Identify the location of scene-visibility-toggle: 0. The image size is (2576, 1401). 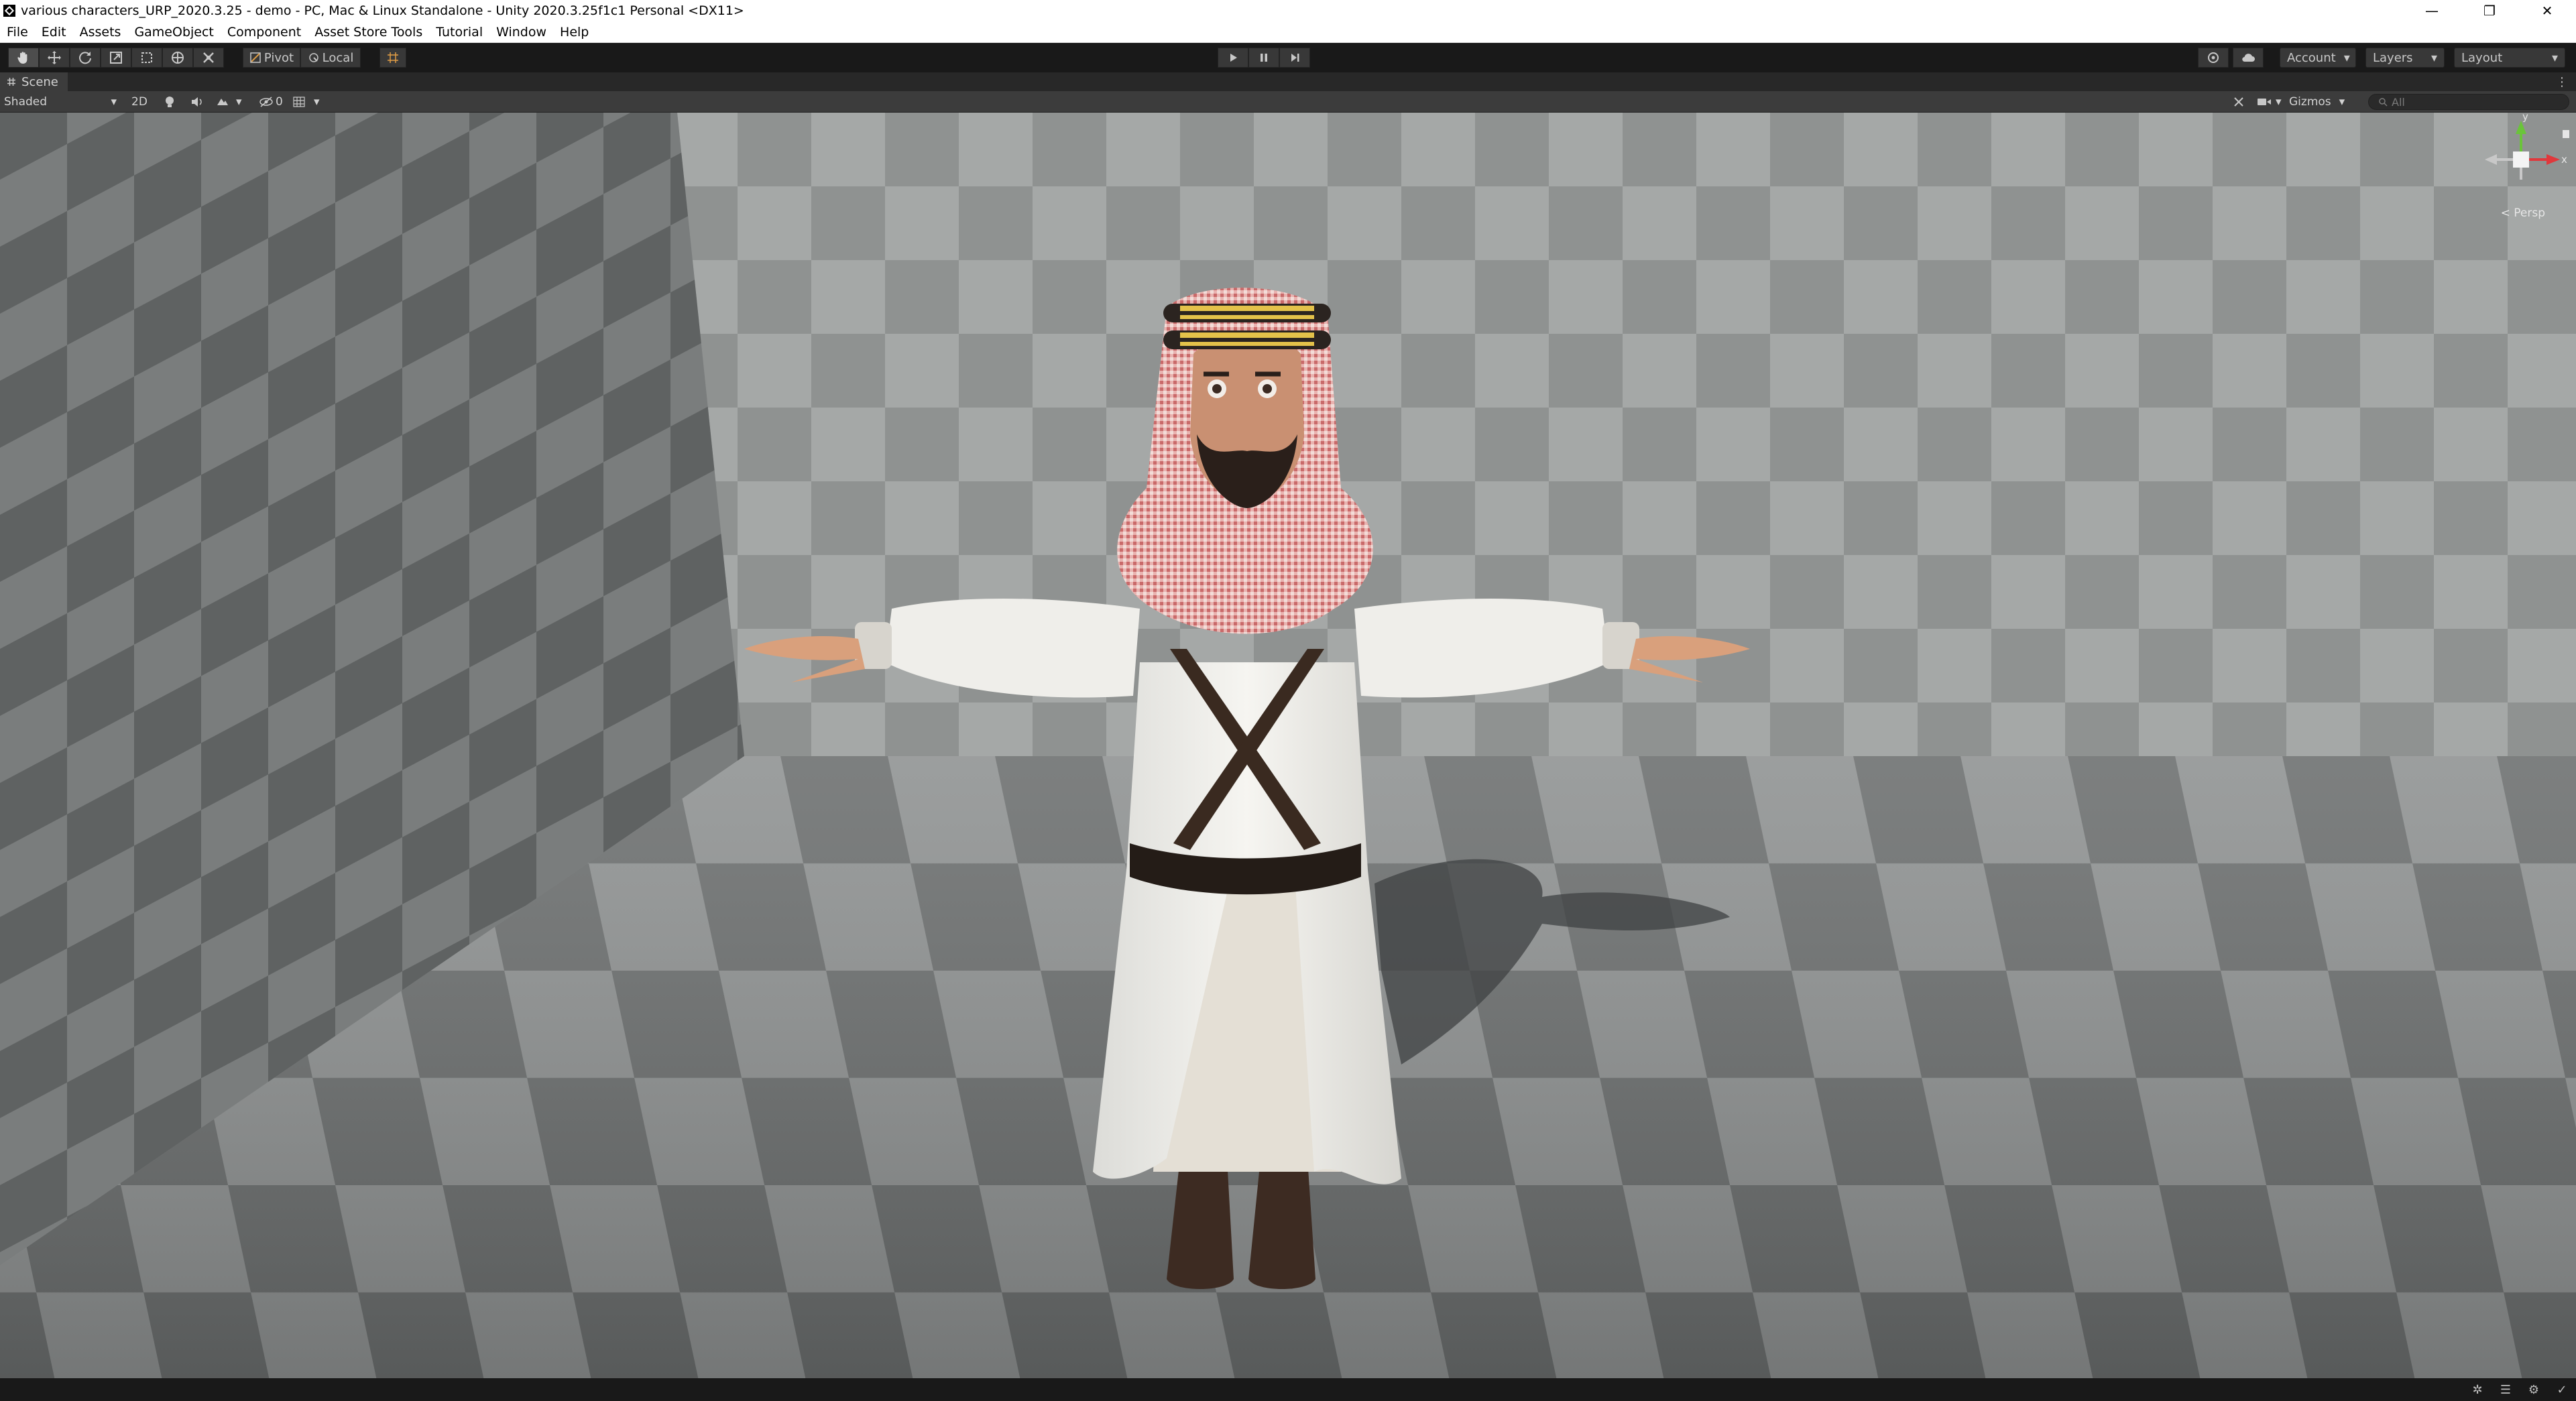
(271, 102).